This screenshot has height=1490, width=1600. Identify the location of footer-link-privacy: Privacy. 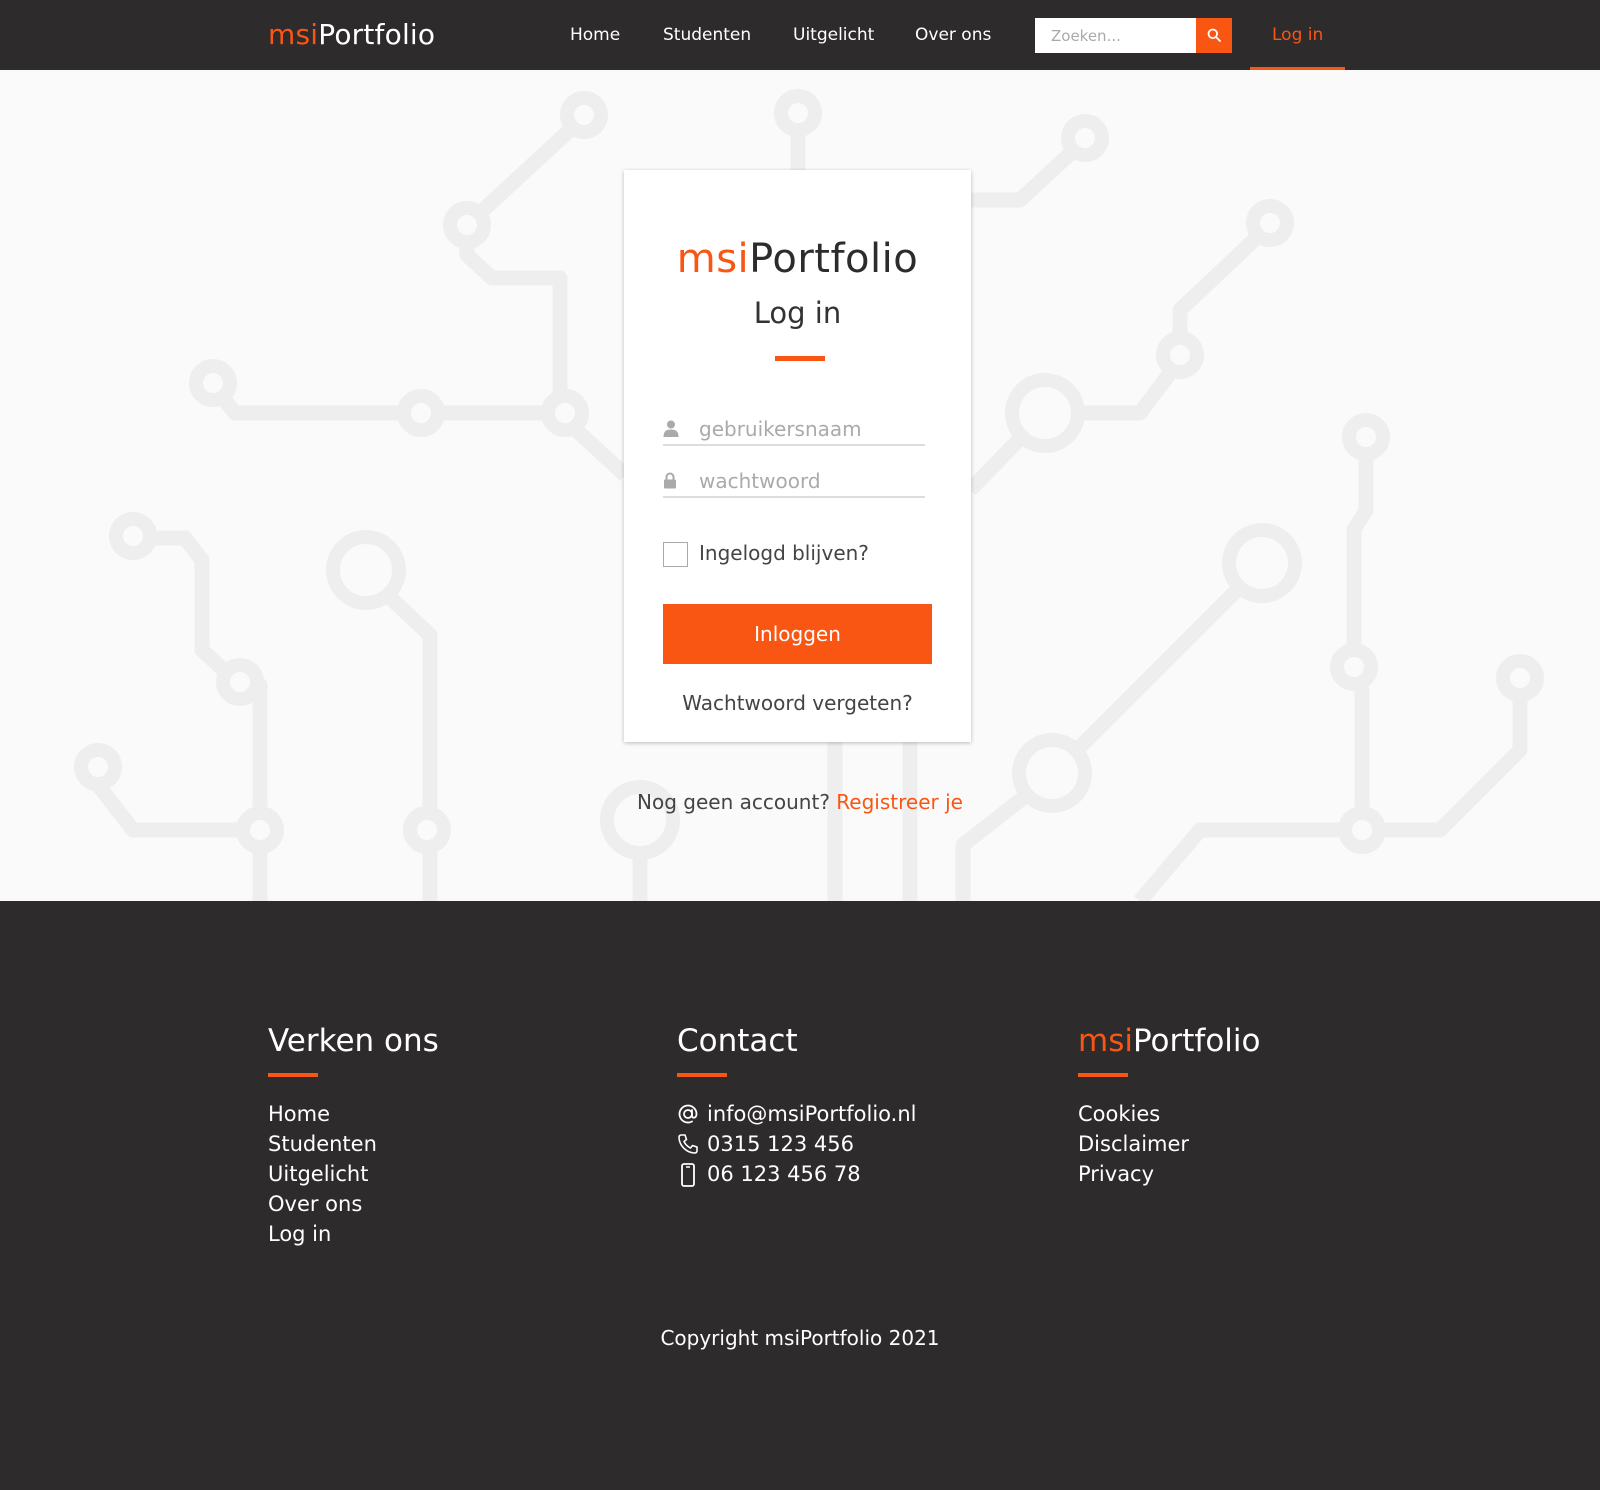
(1169, 1174).